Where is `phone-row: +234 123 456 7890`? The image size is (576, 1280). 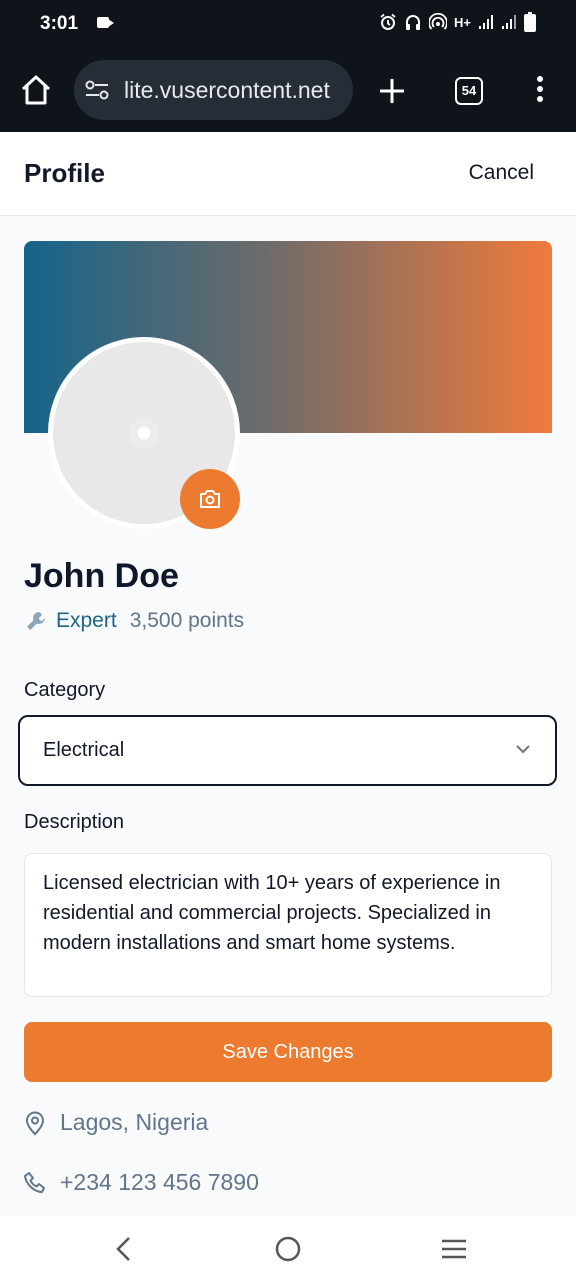 phone-row: +234 123 456 7890 is located at coordinates (141, 1182).